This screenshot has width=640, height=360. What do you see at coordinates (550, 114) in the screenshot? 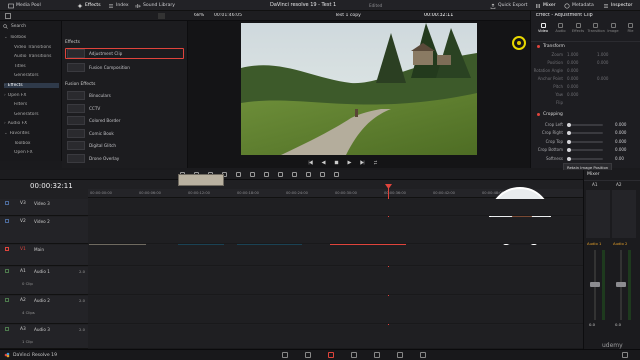
I see `cropping-section-header: Cropping` at bounding box center [550, 114].